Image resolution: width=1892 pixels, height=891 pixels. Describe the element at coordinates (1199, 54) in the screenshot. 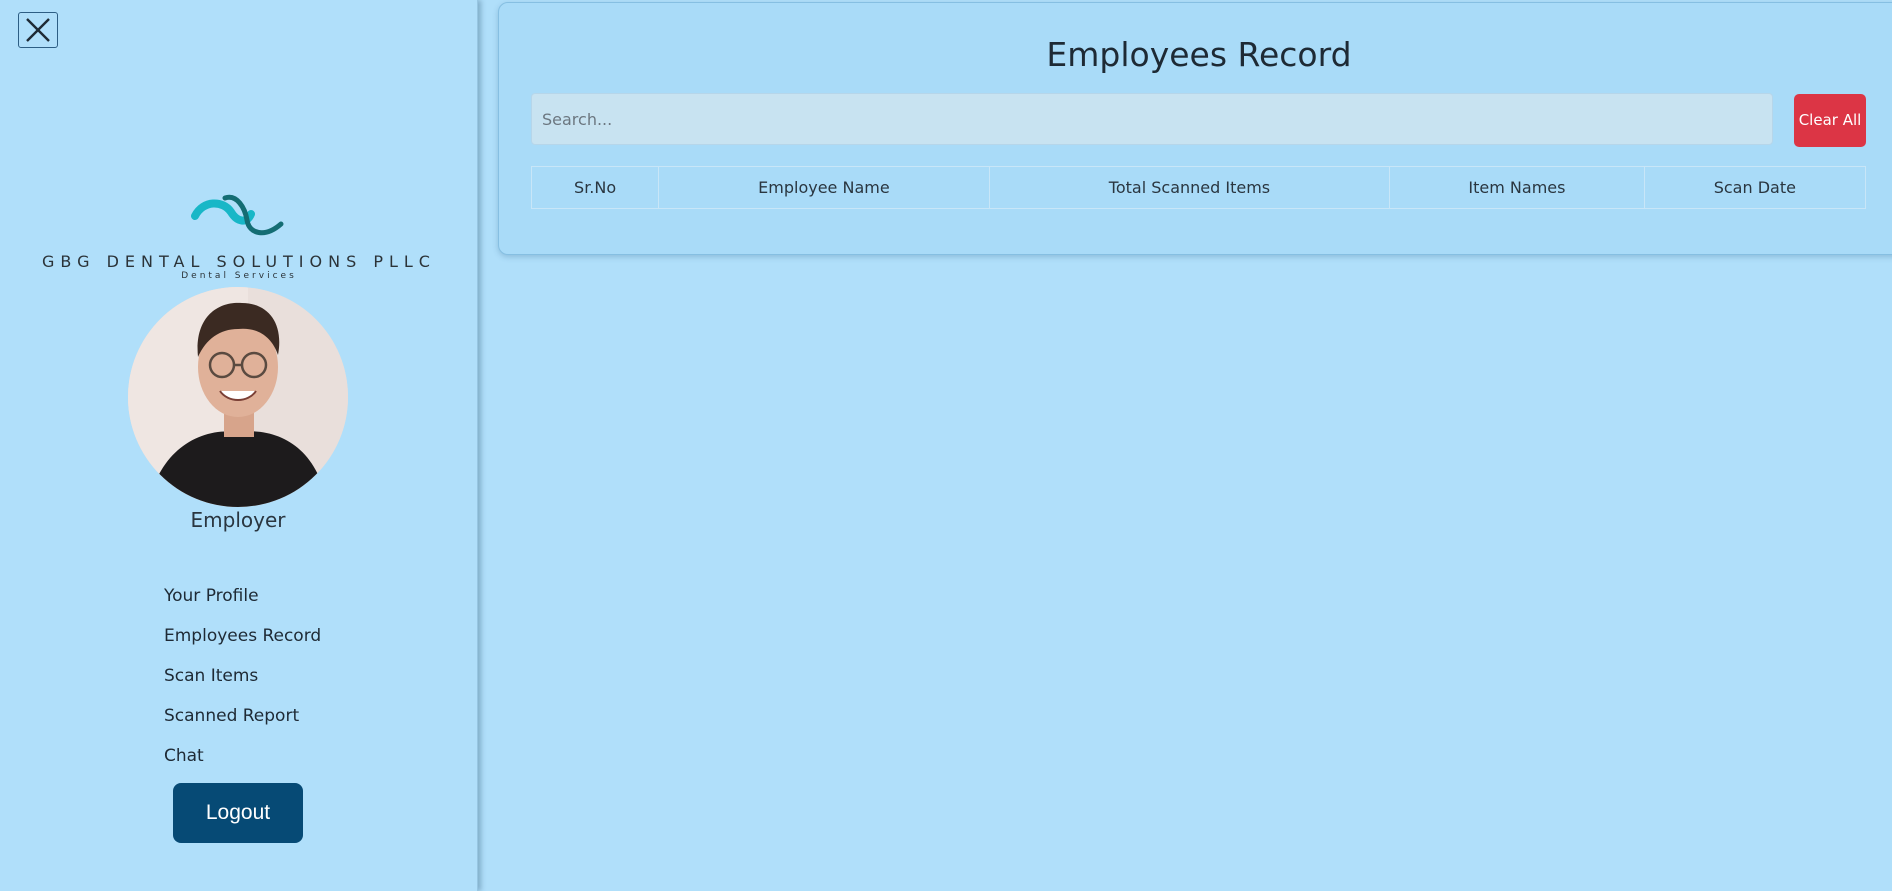

I see `page-title: Employees Record` at that location.